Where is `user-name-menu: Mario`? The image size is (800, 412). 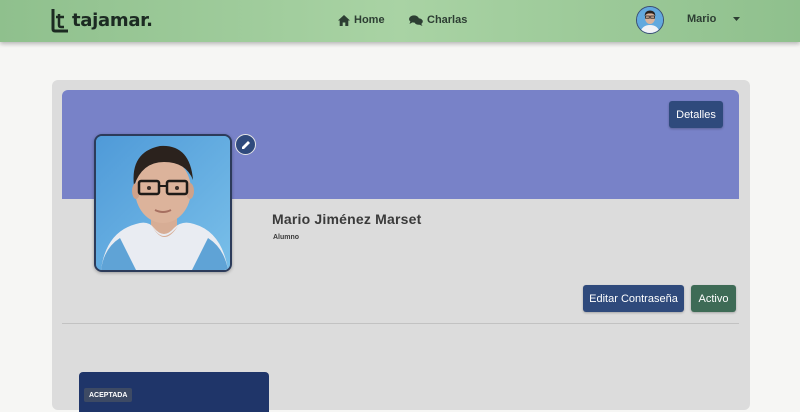 user-name-menu: Mario is located at coordinates (701, 19).